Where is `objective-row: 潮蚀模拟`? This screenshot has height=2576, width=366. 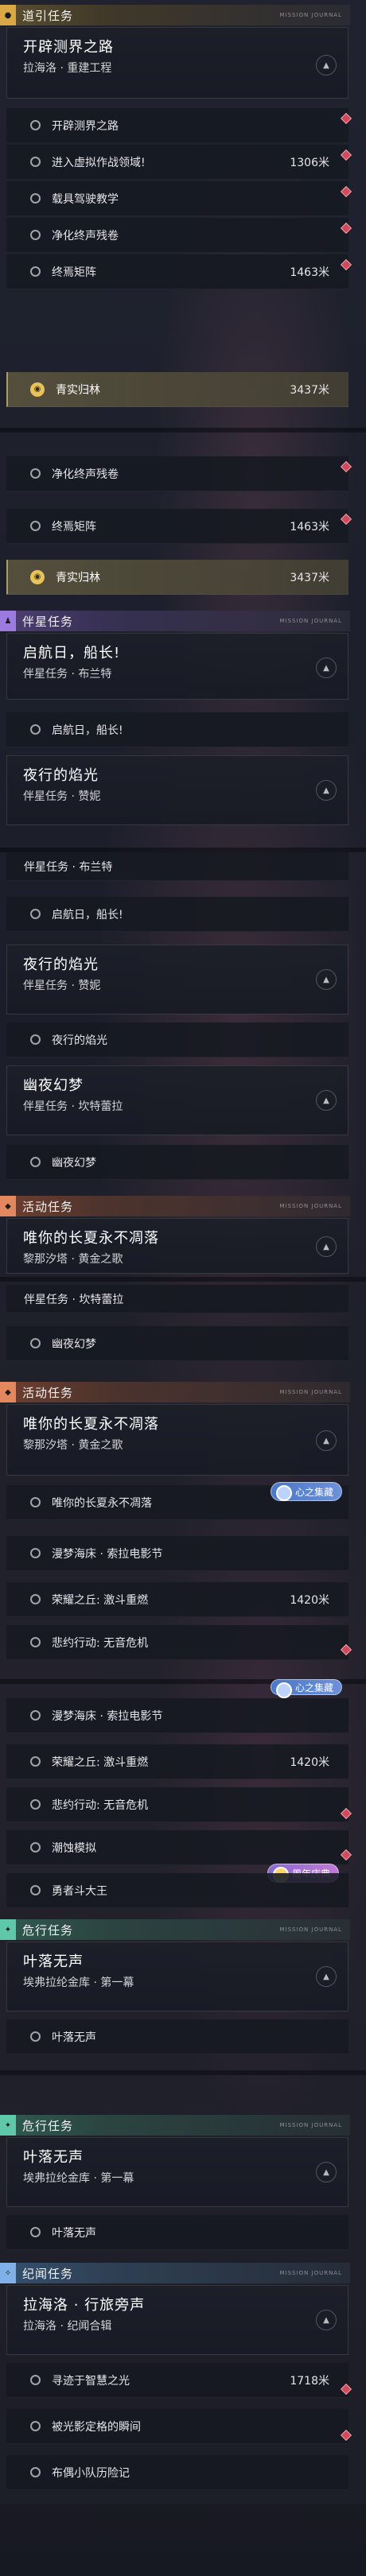
objective-row: 潮蚀模拟 is located at coordinates (179, 1847).